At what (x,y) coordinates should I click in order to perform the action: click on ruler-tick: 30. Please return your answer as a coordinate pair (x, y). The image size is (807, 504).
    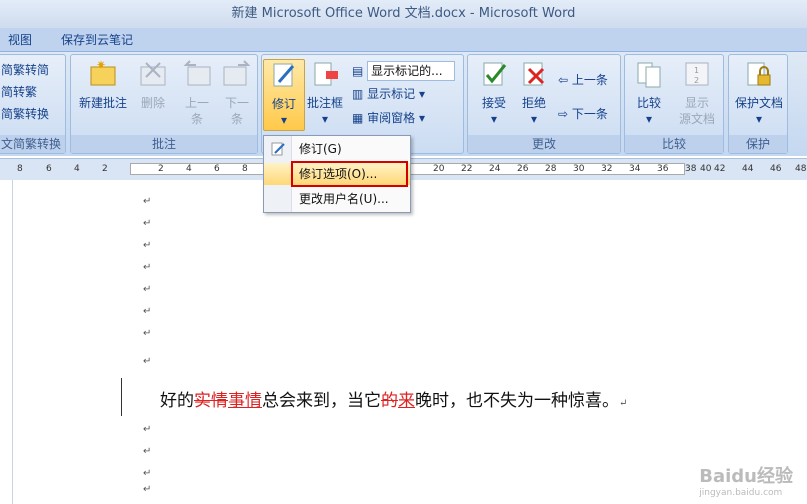
    Looking at the image, I should click on (579, 169).